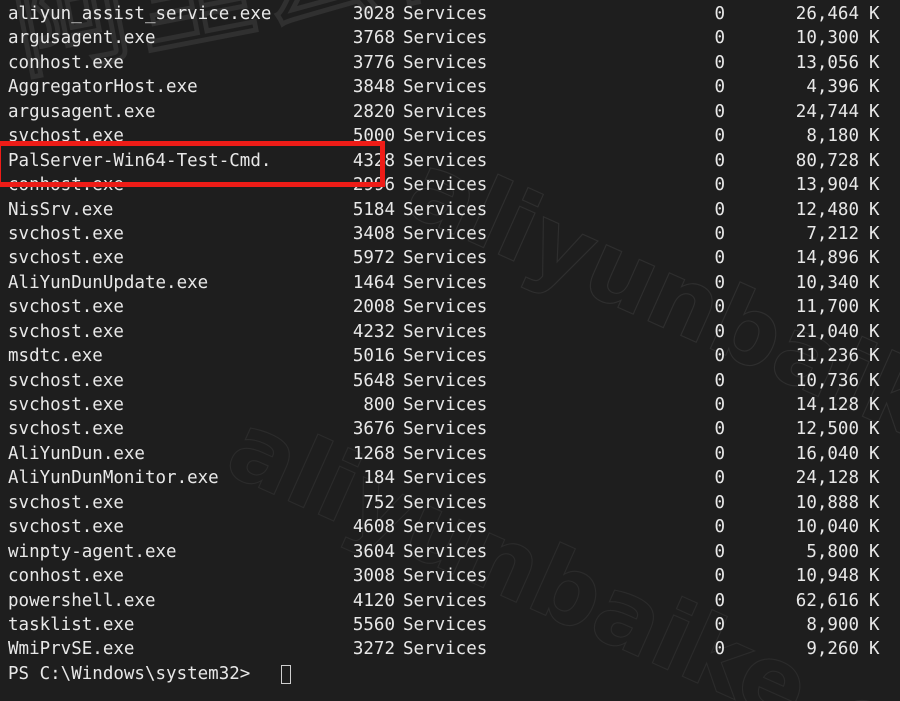  Describe the element at coordinates (827, 502) in the screenshot. I see `process-mem-usage: 10,888` at that location.